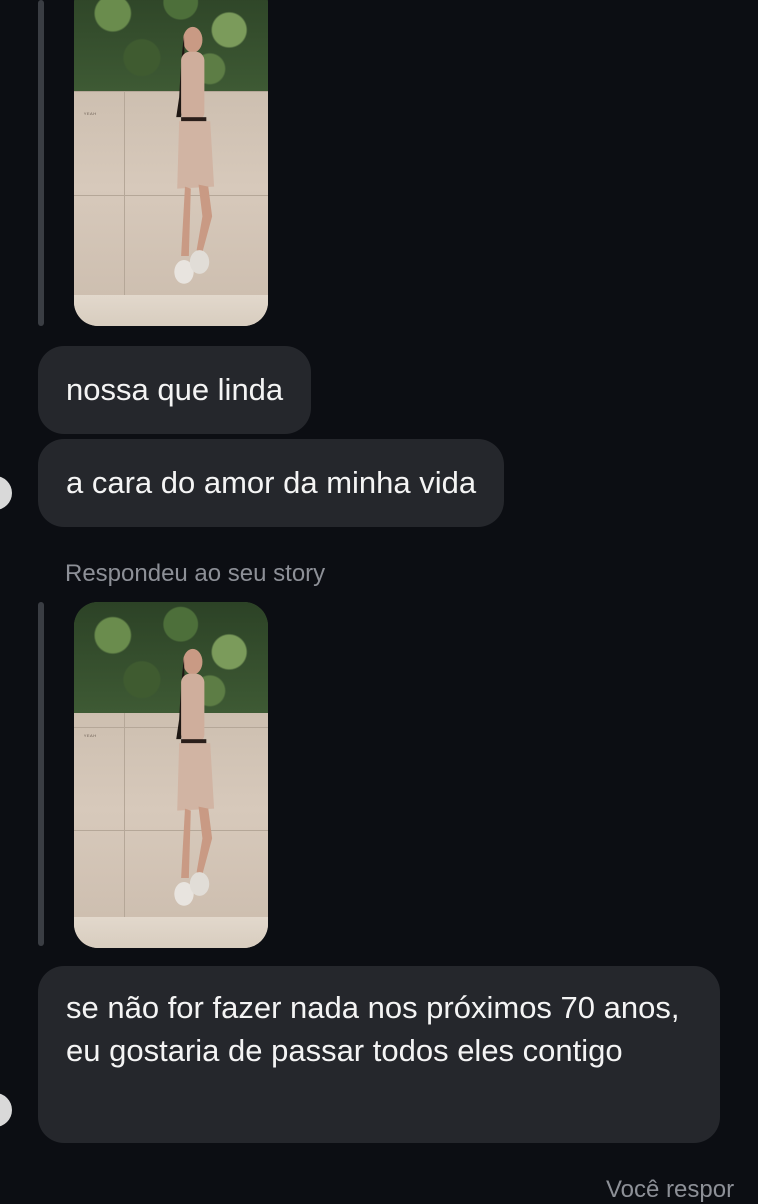 Image resolution: width=758 pixels, height=1204 pixels. I want to click on message-bubble: nossa que linda, so click(175, 390).